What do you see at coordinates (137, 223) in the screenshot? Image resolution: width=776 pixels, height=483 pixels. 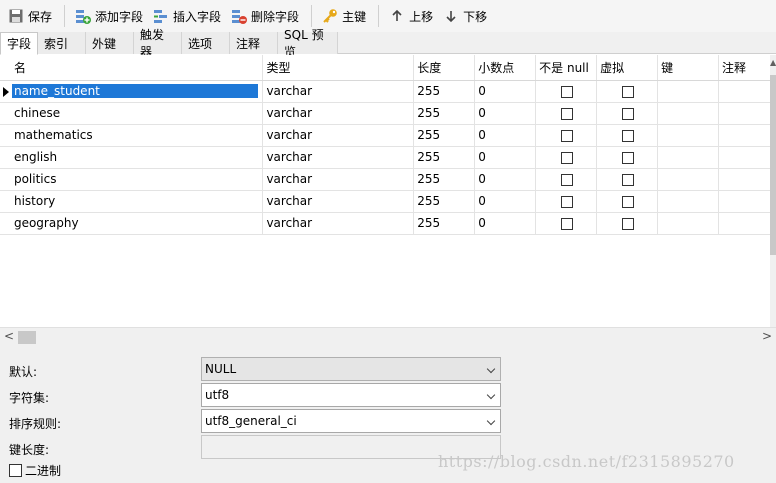 I see `field-name-cell: geography` at bounding box center [137, 223].